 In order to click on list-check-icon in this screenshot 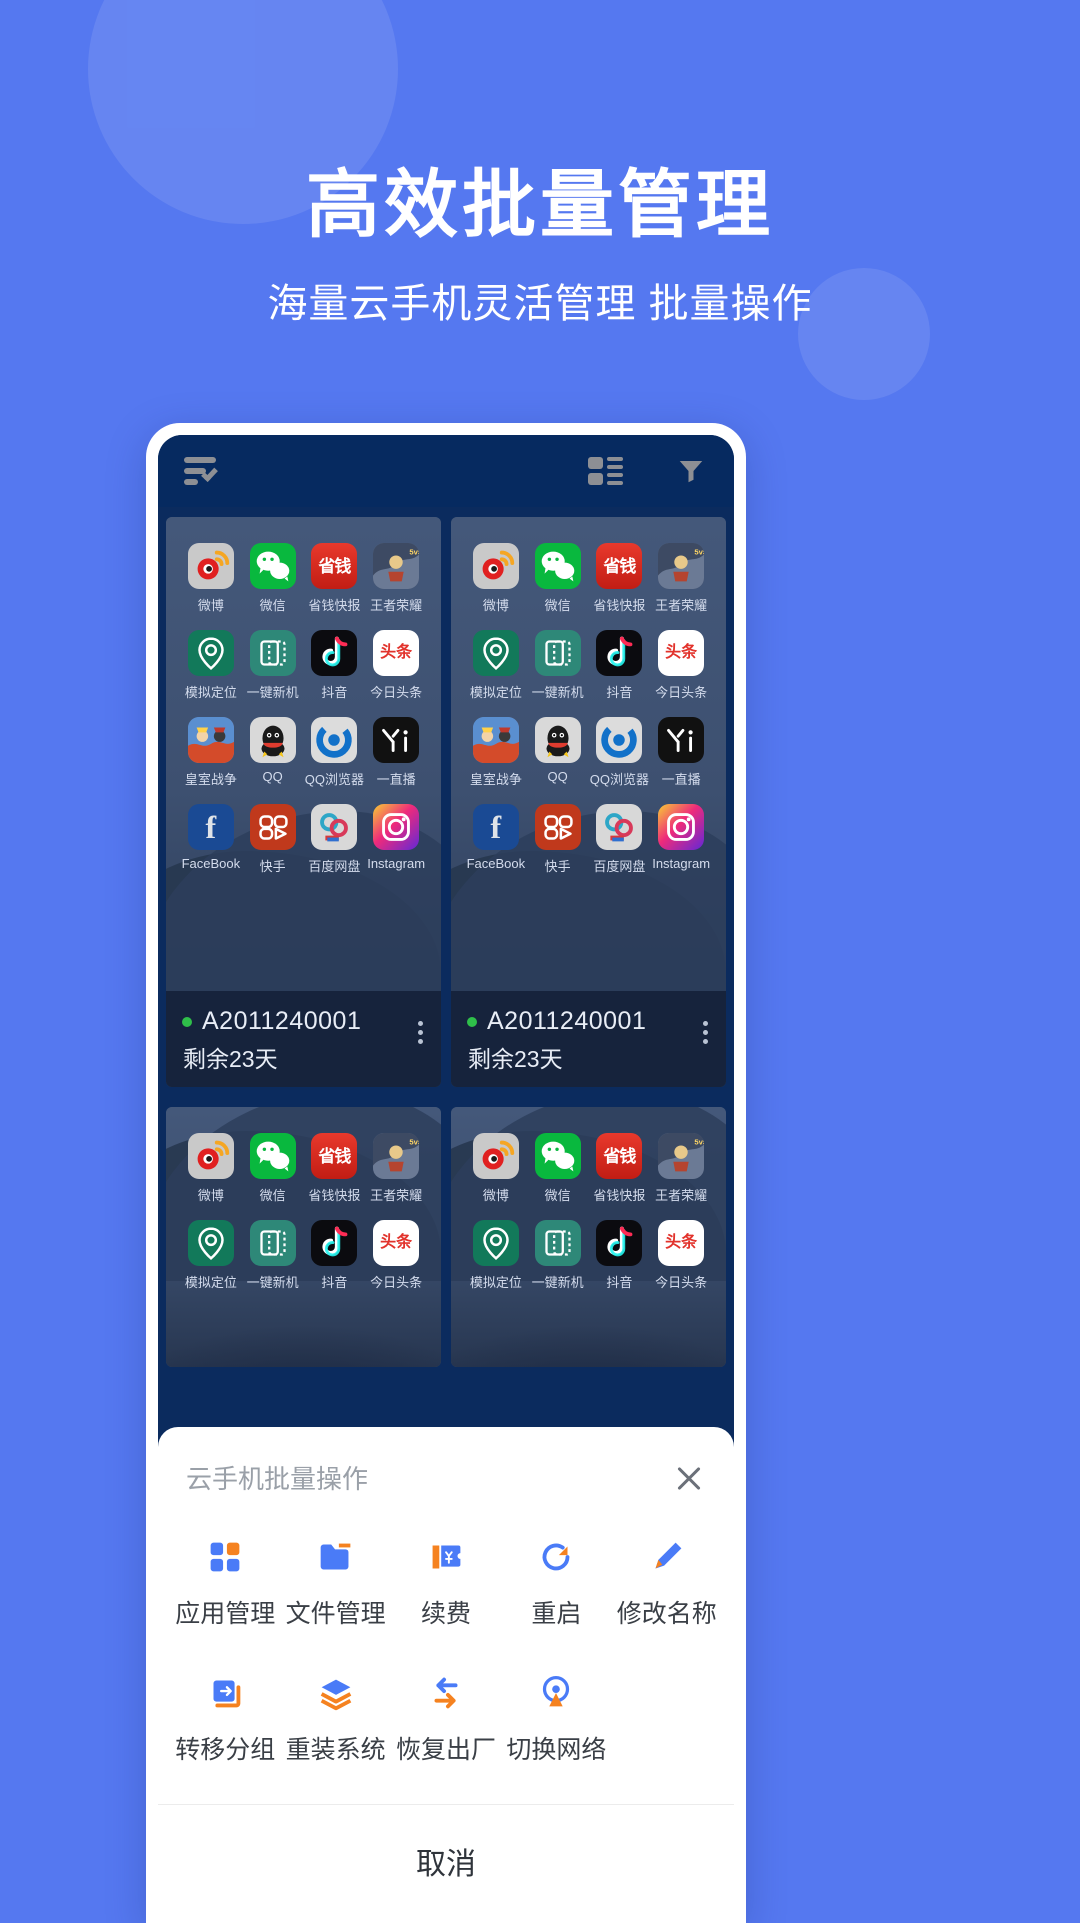, I will do `click(201, 471)`.